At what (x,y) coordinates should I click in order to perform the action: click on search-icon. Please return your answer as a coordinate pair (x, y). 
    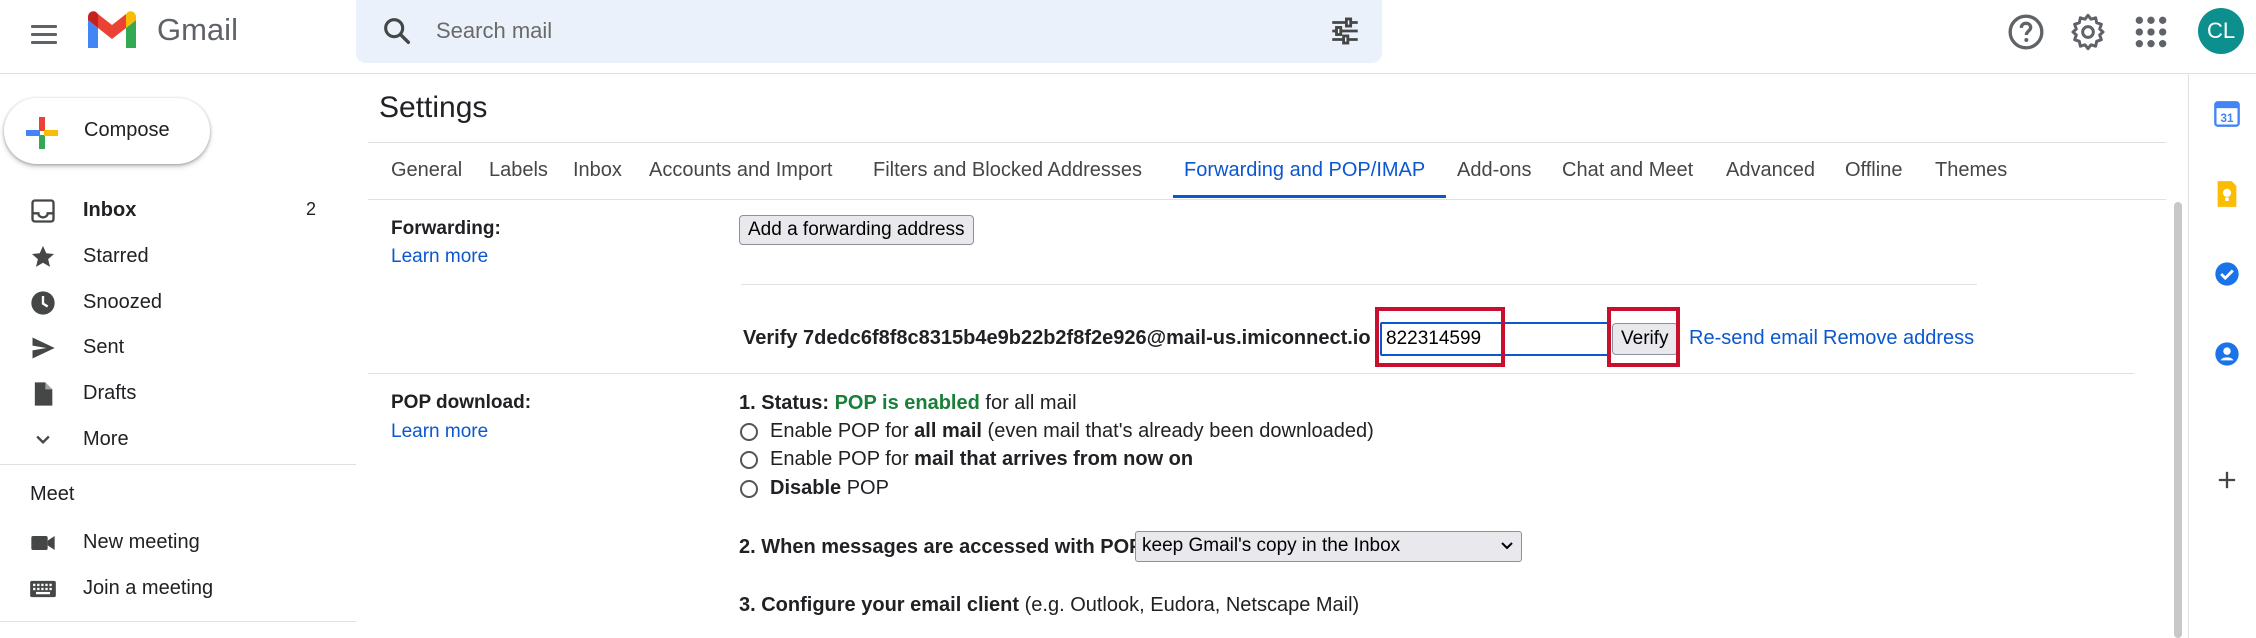
    Looking at the image, I should click on (397, 31).